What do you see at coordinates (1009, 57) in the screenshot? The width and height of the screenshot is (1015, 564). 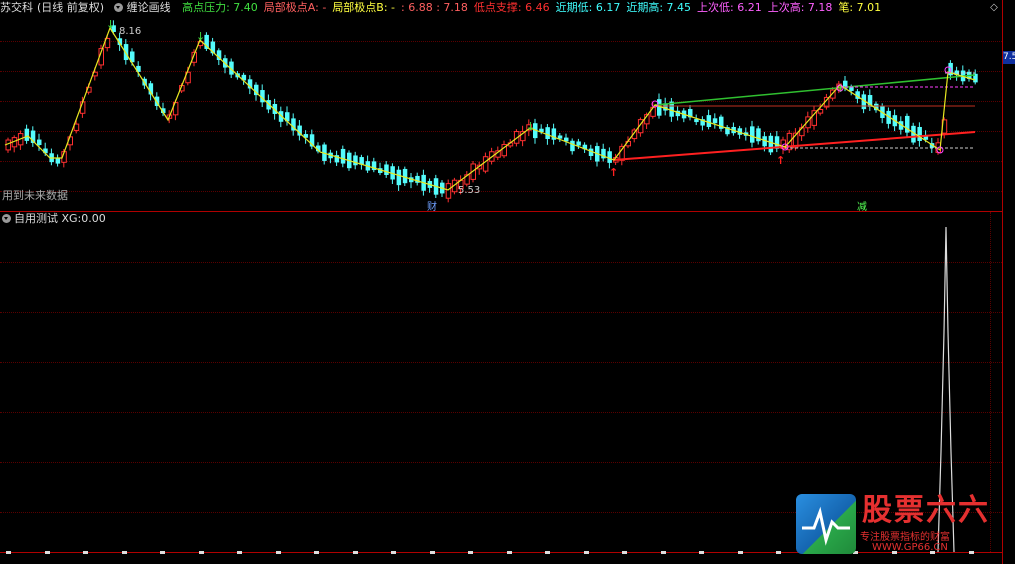 I see `current-price-tag: 7.5` at bounding box center [1009, 57].